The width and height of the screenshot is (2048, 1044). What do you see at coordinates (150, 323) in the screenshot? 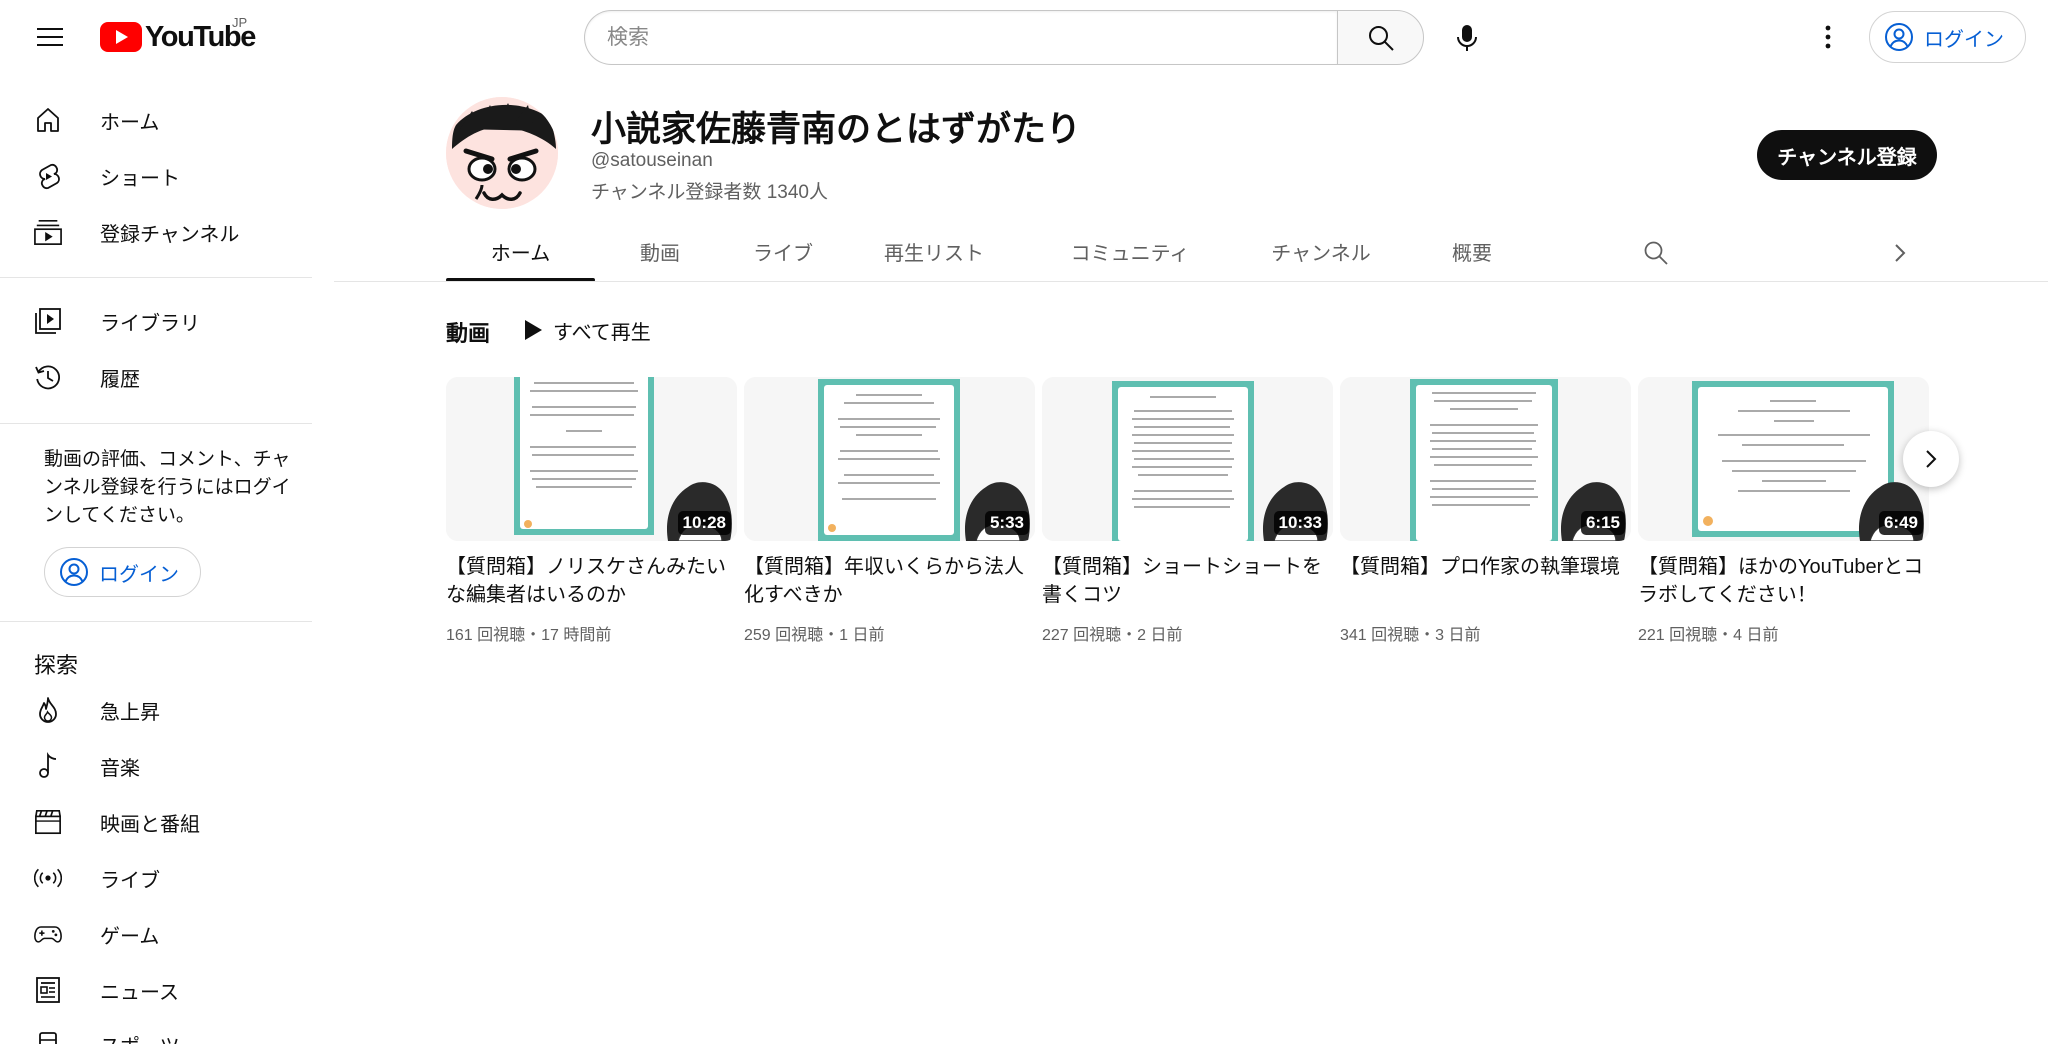
I see `sidebar-item-label: ライブラリ` at bounding box center [150, 323].